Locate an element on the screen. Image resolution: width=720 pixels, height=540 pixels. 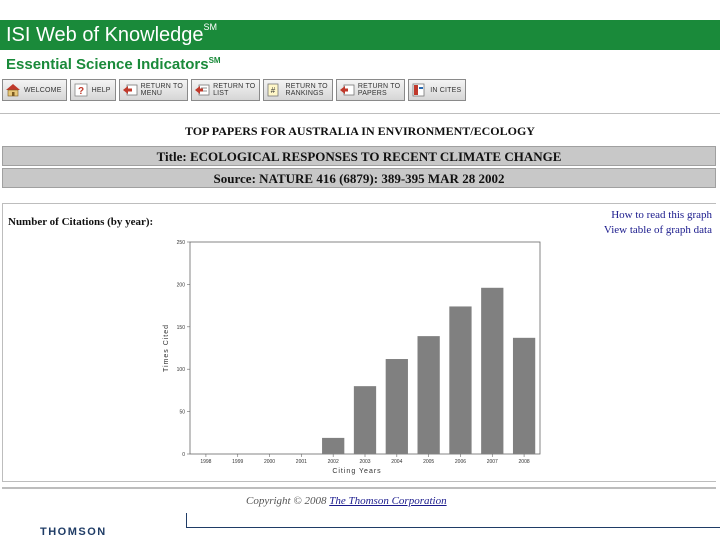
return-menu-label: RETURN TO MENU is located at coordinates (162, 90).